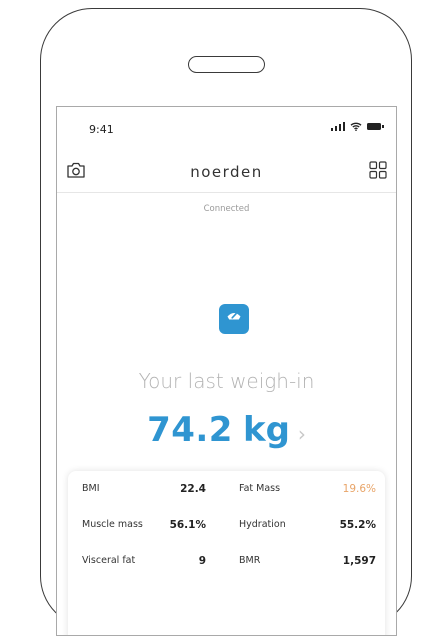  Describe the element at coordinates (226, 172) in the screenshot. I see `brand-logo: noerden` at that location.